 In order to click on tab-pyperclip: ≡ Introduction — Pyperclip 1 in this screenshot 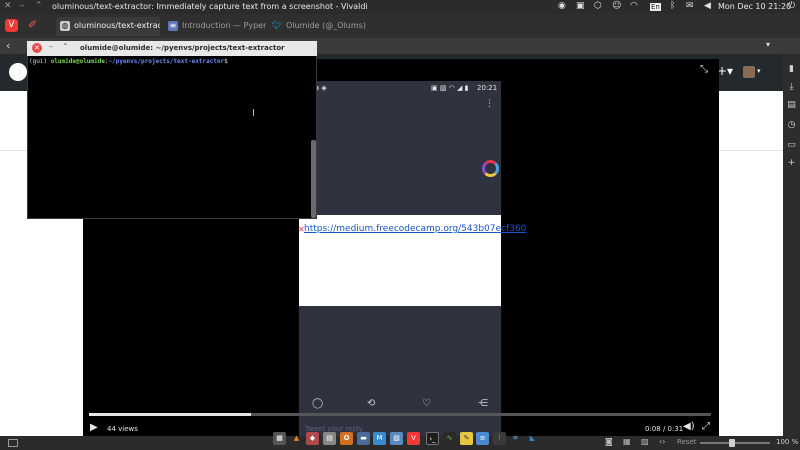, I will do `click(215, 26)`.